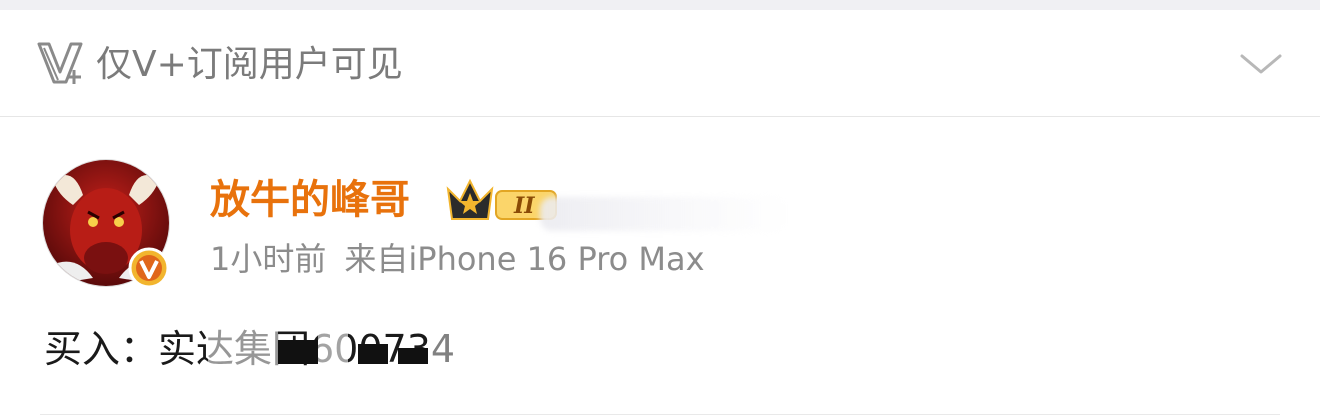 This screenshot has width=1320, height=418. I want to click on chevron-down-icon, so click(1261, 63).